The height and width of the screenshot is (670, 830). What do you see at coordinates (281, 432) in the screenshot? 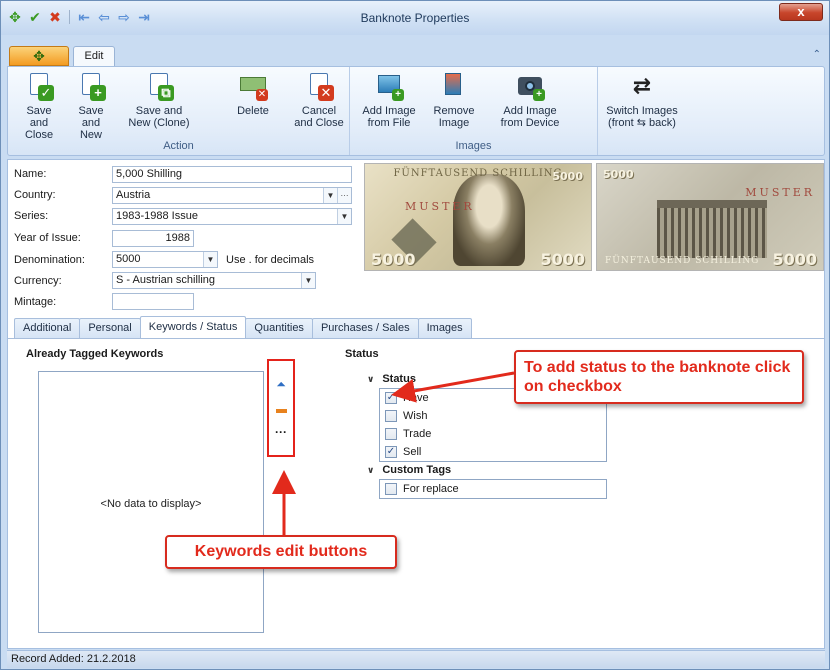
I see `edit-keywords-ellipsis-icon: ···` at bounding box center [281, 432].